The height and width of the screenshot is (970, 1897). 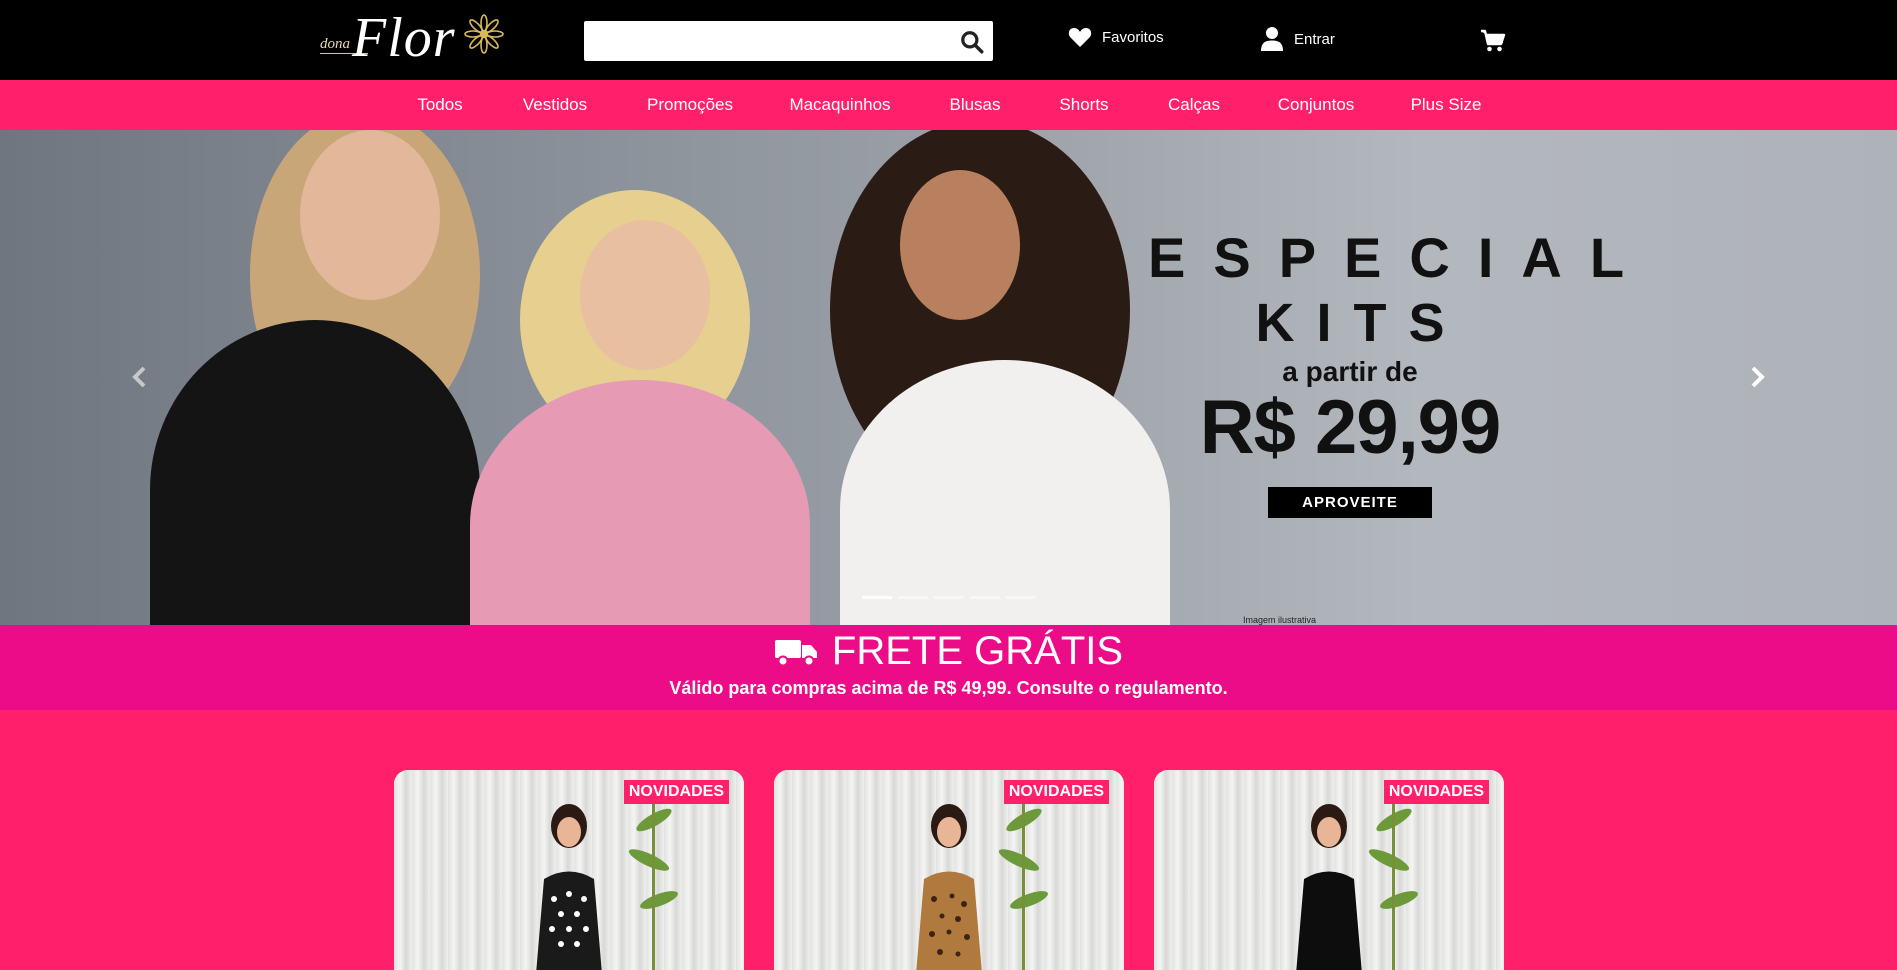 What do you see at coordinates (795, 652) in the screenshot?
I see `truck-icon` at bounding box center [795, 652].